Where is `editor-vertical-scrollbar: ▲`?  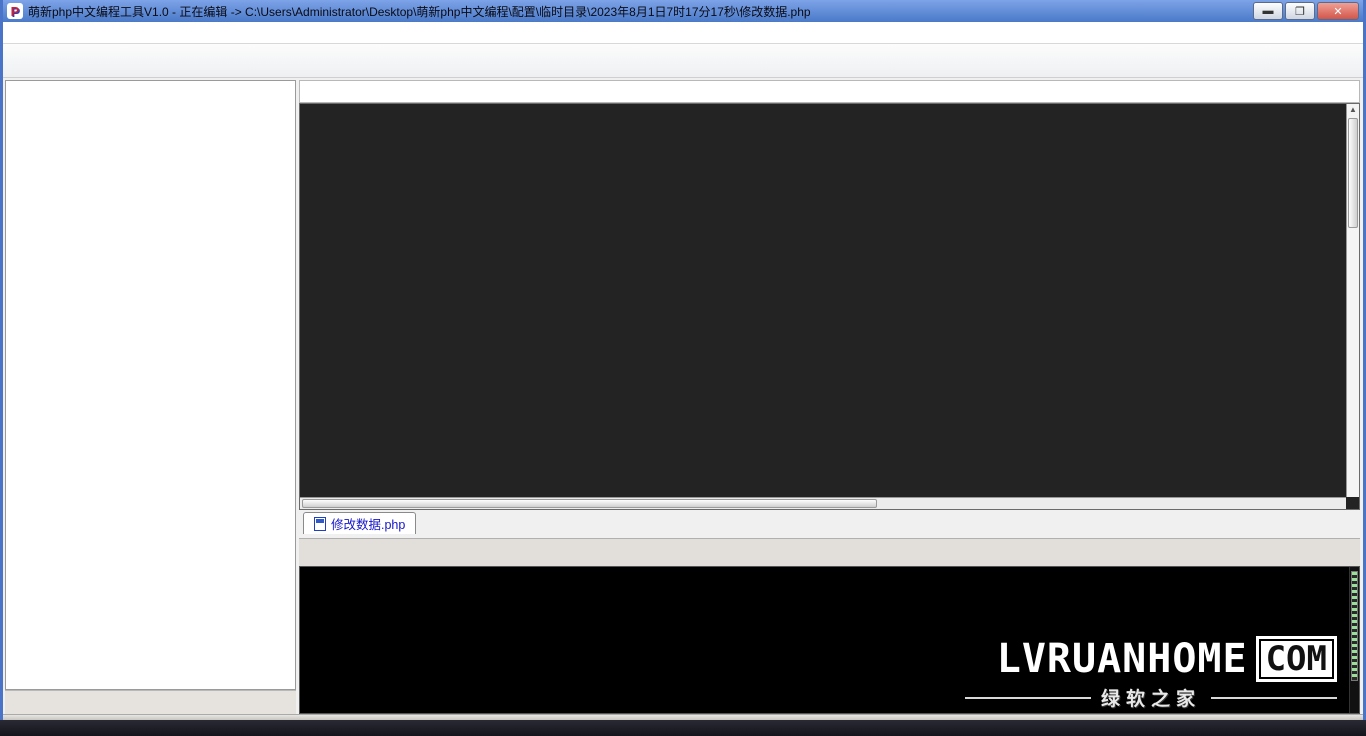
editor-vertical-scrollbar: ▲ is located at coordinates (1352, 300).